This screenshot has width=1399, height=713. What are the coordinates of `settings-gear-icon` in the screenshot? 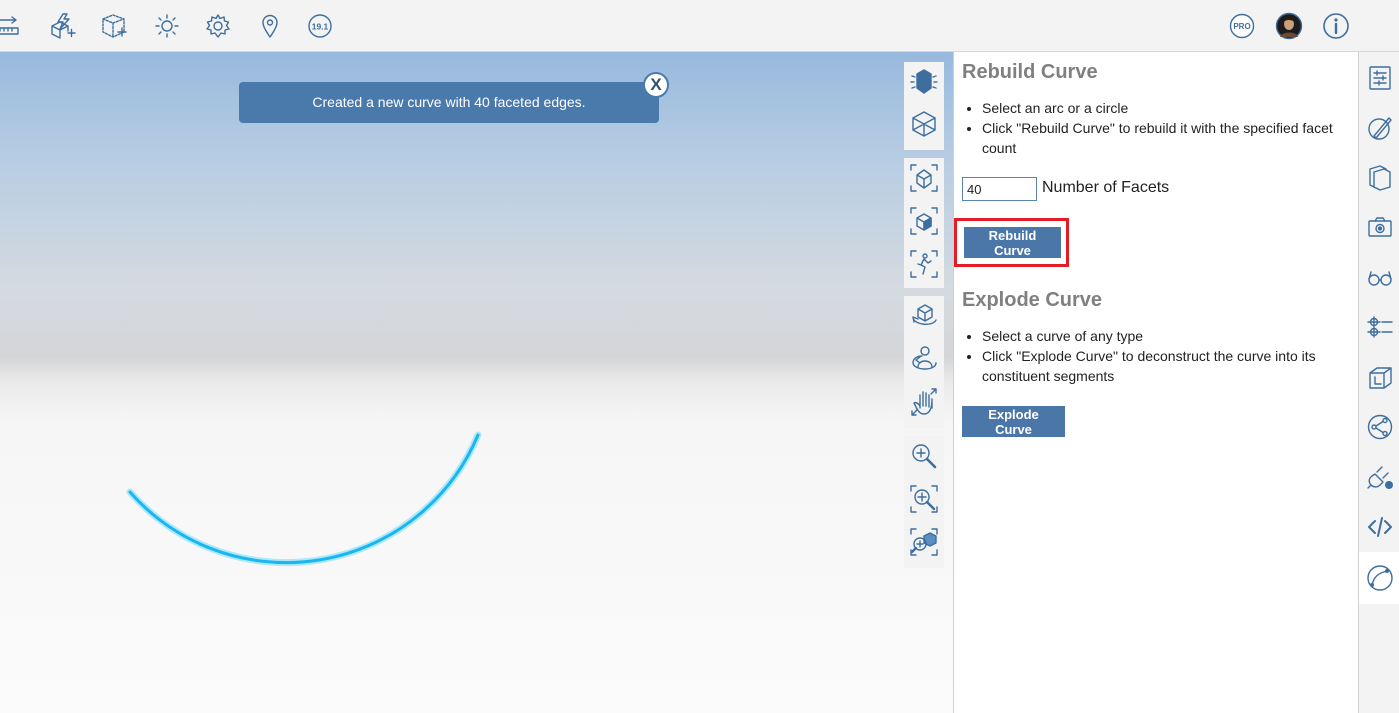 It's located at (218, 26).